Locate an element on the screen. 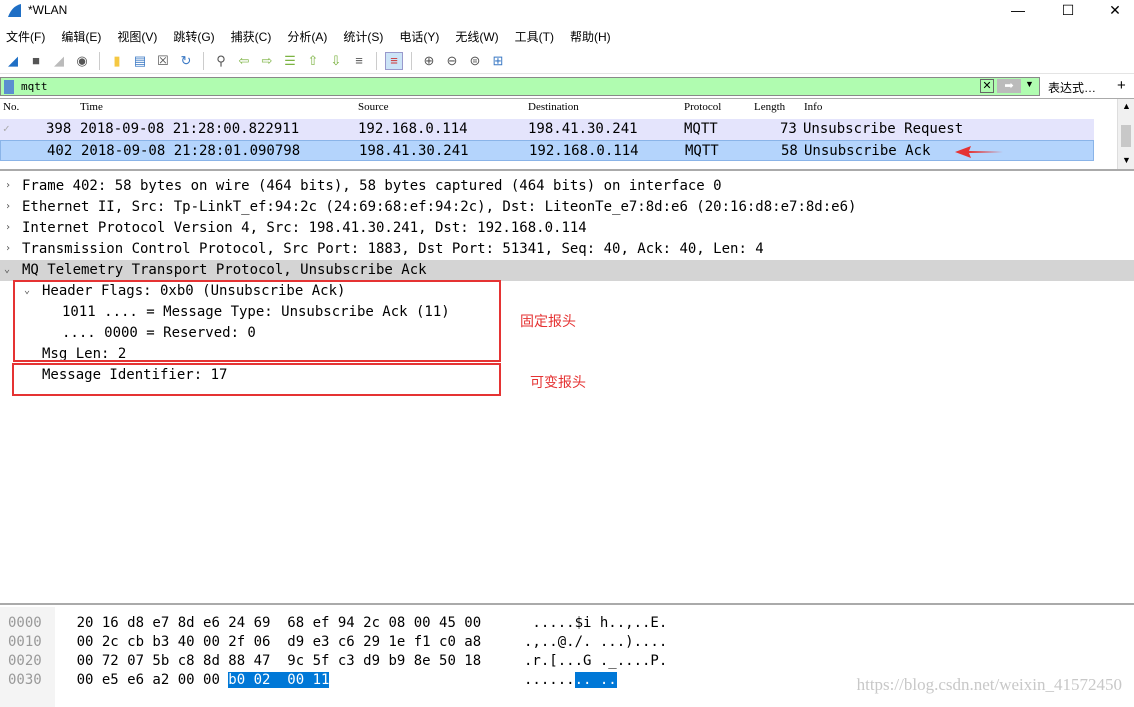 This screenshot has width=1134, height=707. colorize-icon: ≡ is located at coordinates (394, 60).